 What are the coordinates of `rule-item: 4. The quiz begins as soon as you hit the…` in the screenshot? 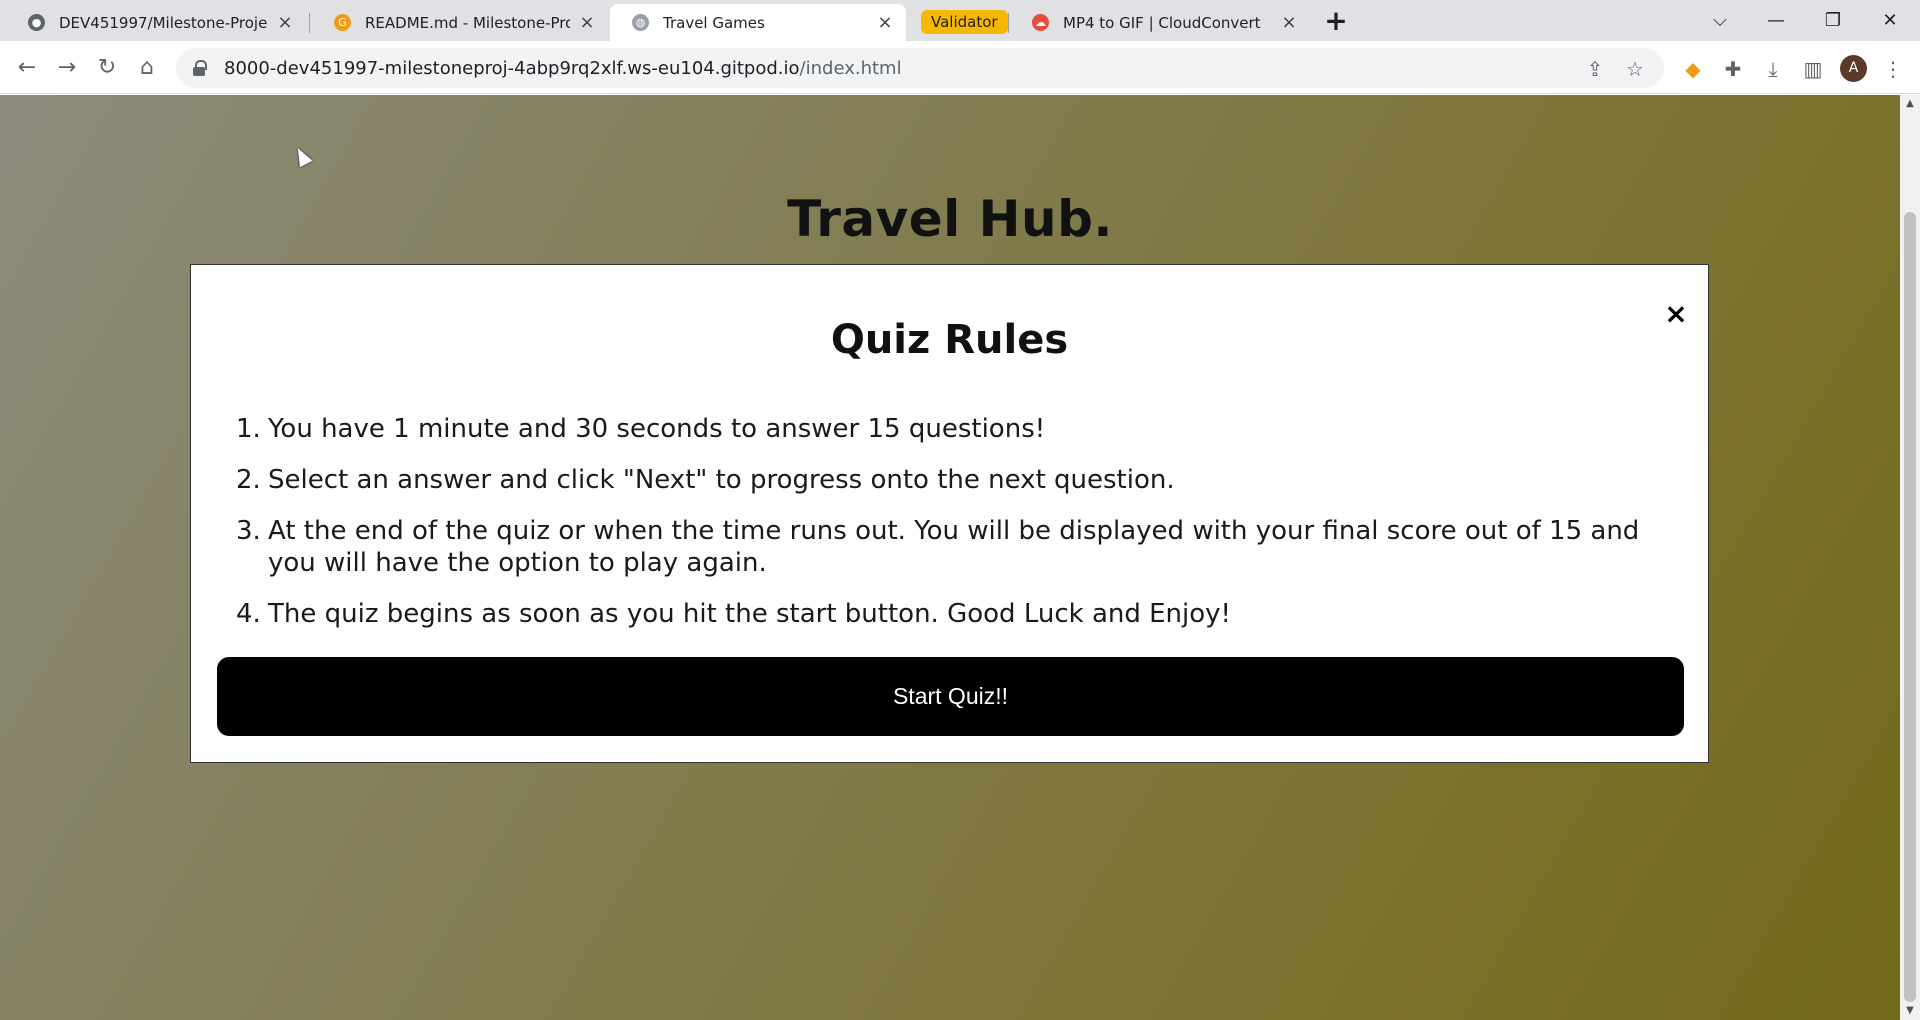 It's located at (951, 614).